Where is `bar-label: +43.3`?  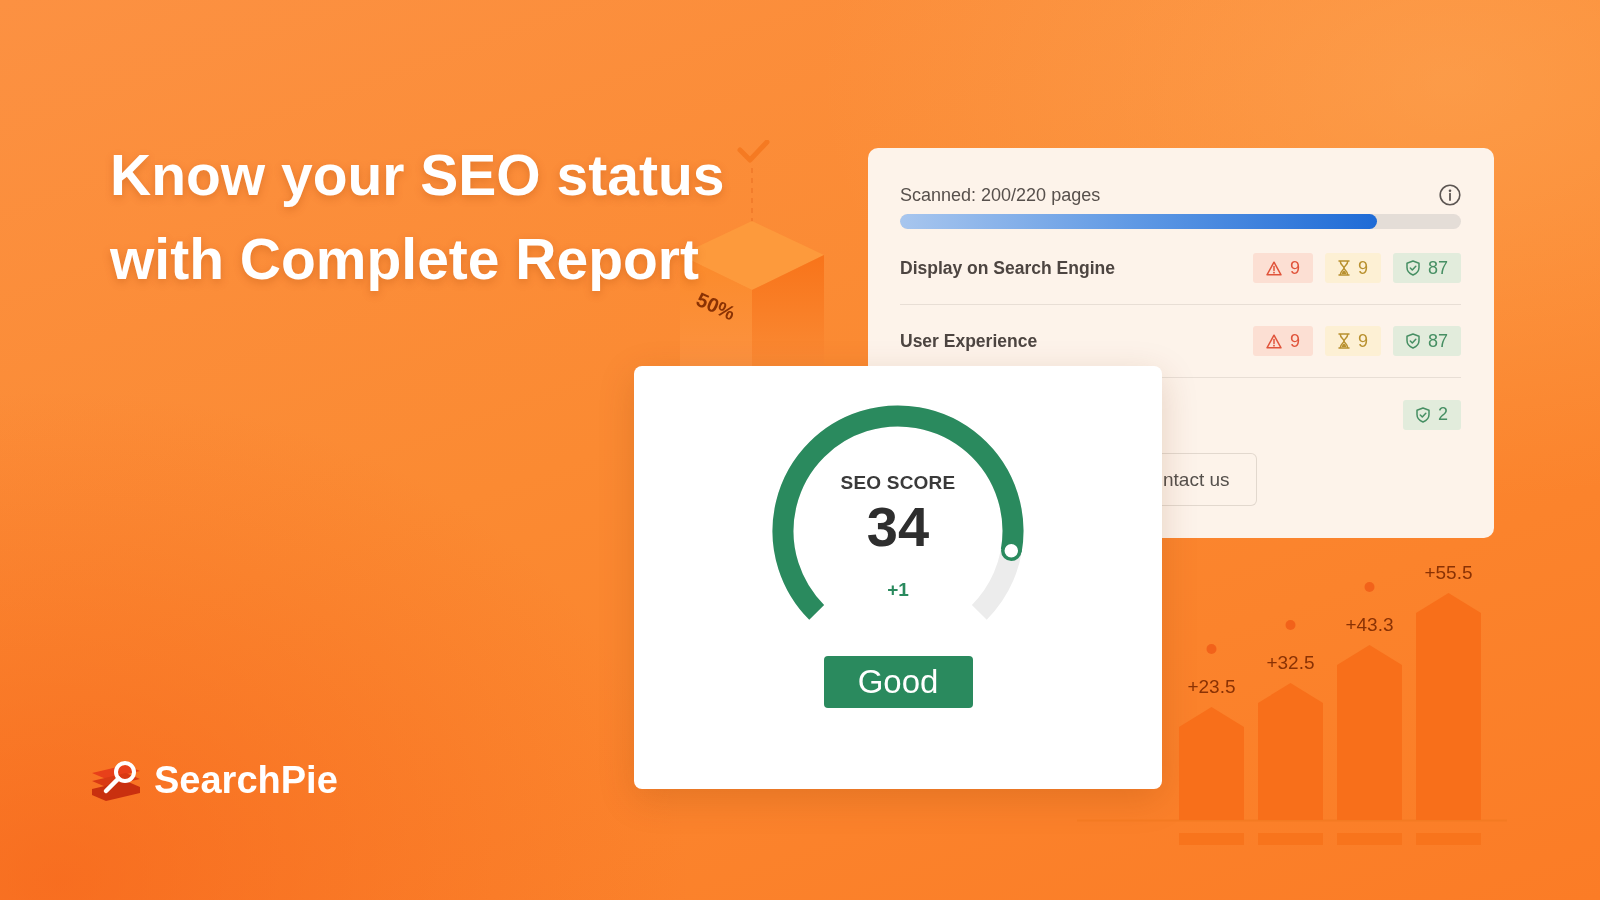
bar-label: +43.3 is located at coordinates (1369, 624).